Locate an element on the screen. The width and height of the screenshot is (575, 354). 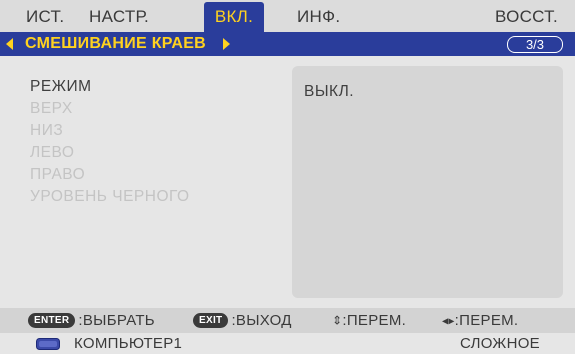
tab-on: ВКЛ. is located at coordinates (234, 17).